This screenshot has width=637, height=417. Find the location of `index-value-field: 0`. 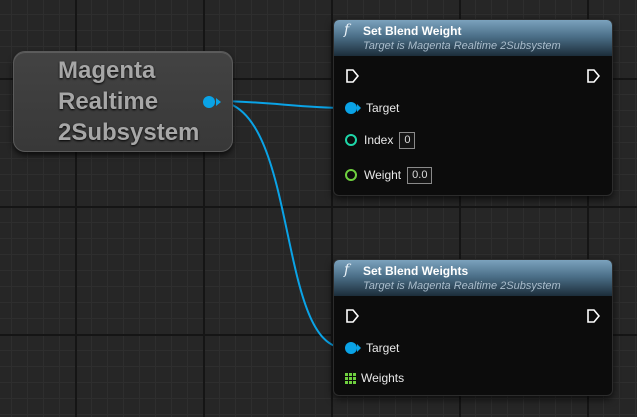

index-value-field: 0 is located at coordinates (407, 140).